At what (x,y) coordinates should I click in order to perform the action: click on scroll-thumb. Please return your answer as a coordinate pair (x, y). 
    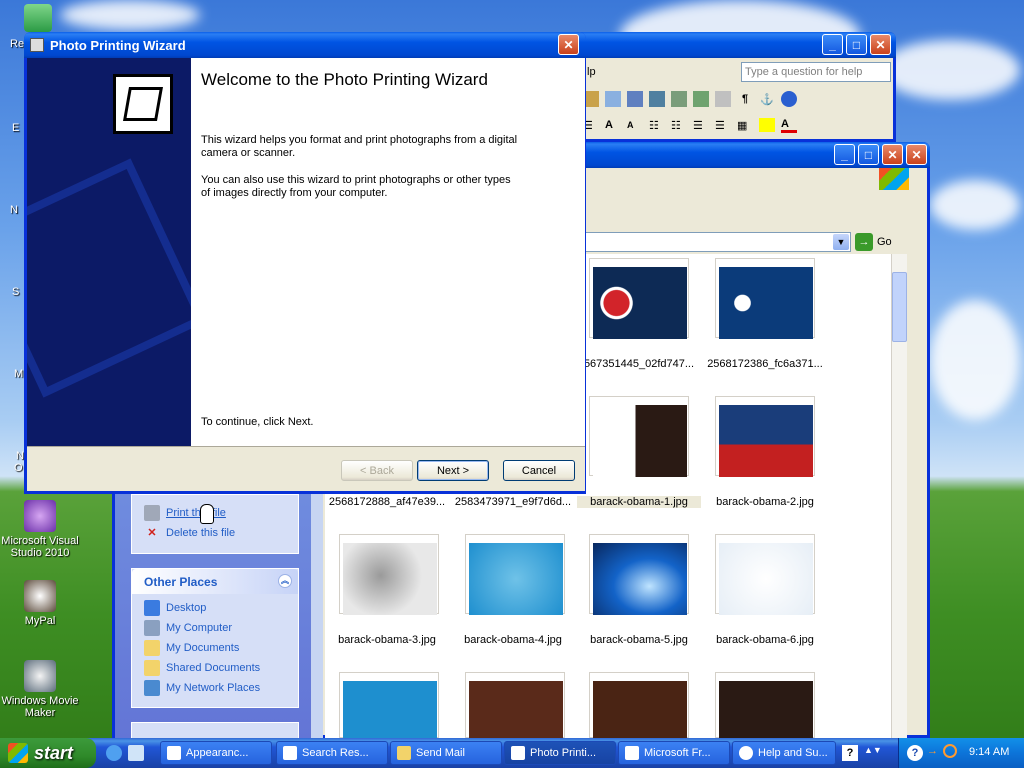
    Looking at the image, I should click on (899, 307).